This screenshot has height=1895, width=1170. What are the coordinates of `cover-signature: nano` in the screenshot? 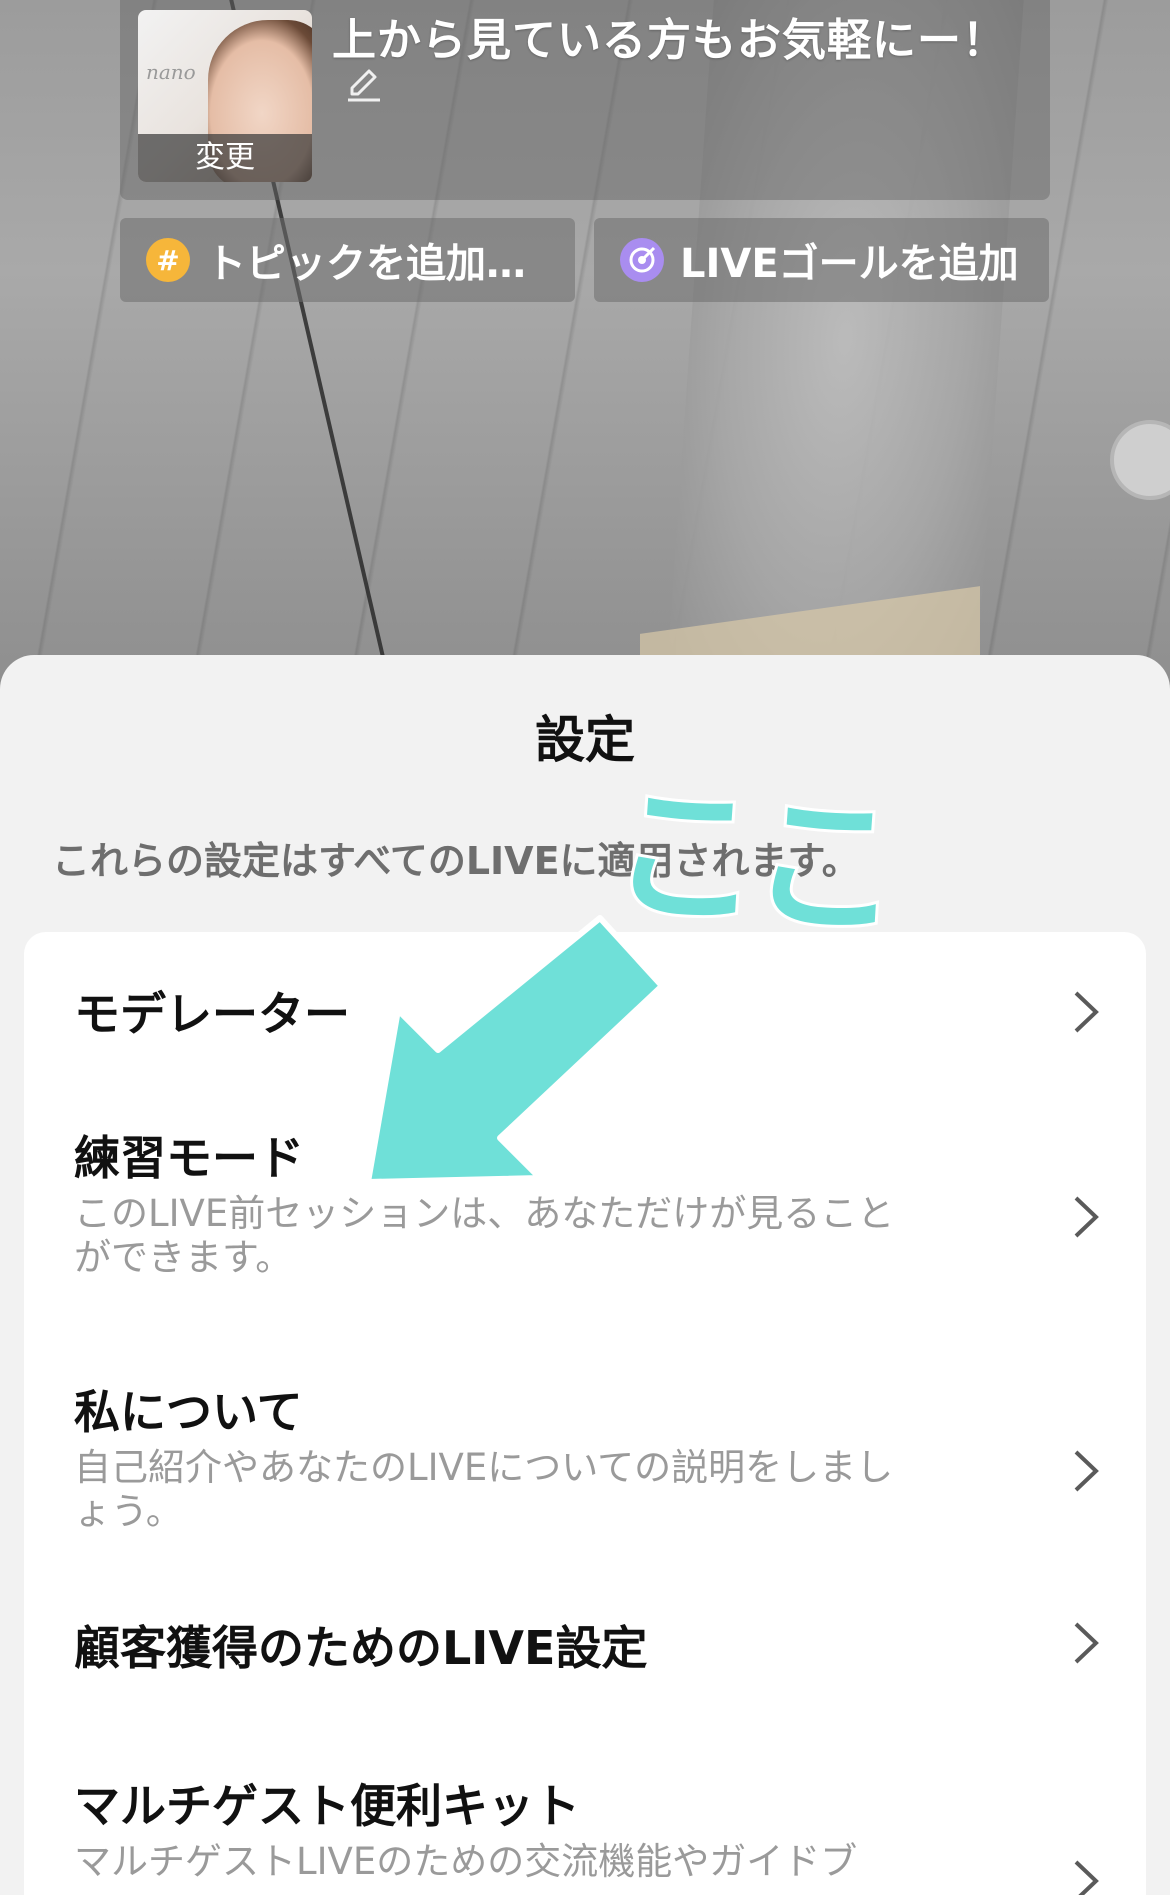 It's located at (171, 72).